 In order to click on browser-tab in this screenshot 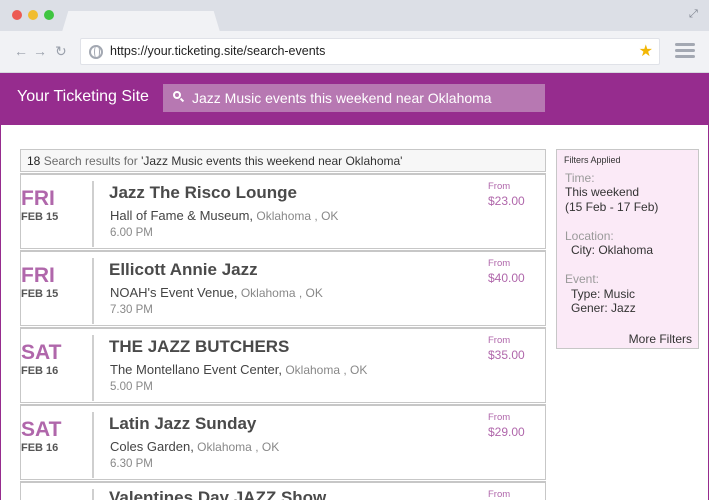, I will do `click(141, 21)`.